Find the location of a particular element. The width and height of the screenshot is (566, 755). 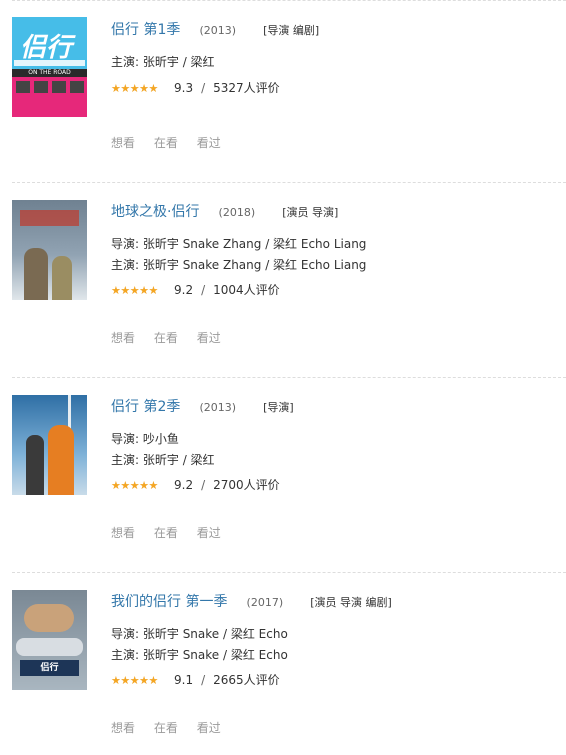

item-title: 地球之极·侣行 is located at coordinates (155, 212).